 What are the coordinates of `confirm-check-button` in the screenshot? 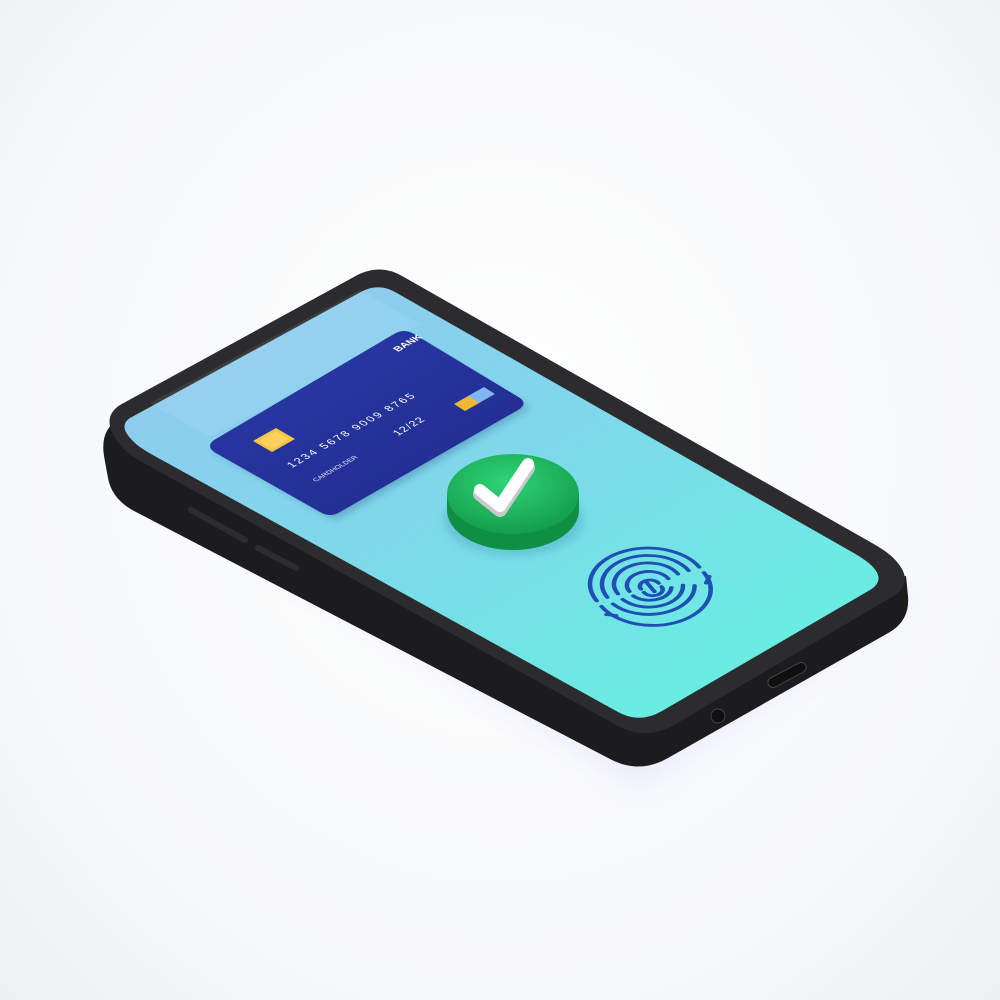 It's located at (514, 505).